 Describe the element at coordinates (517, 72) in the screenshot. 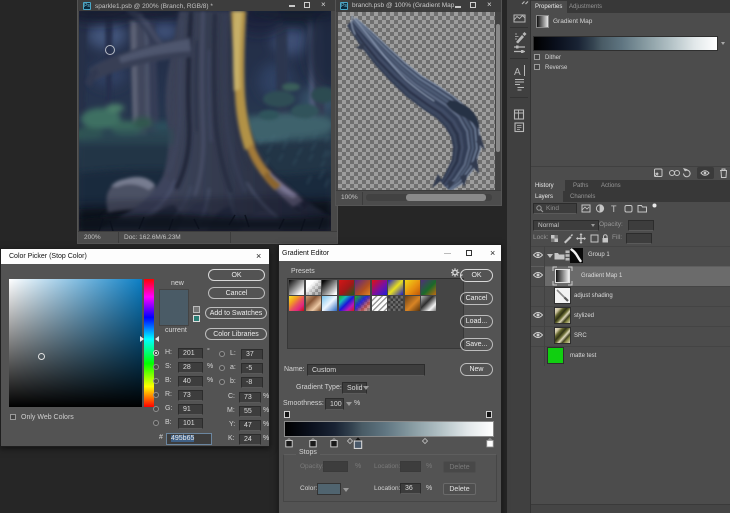

I see `svg-text: A` at that location.